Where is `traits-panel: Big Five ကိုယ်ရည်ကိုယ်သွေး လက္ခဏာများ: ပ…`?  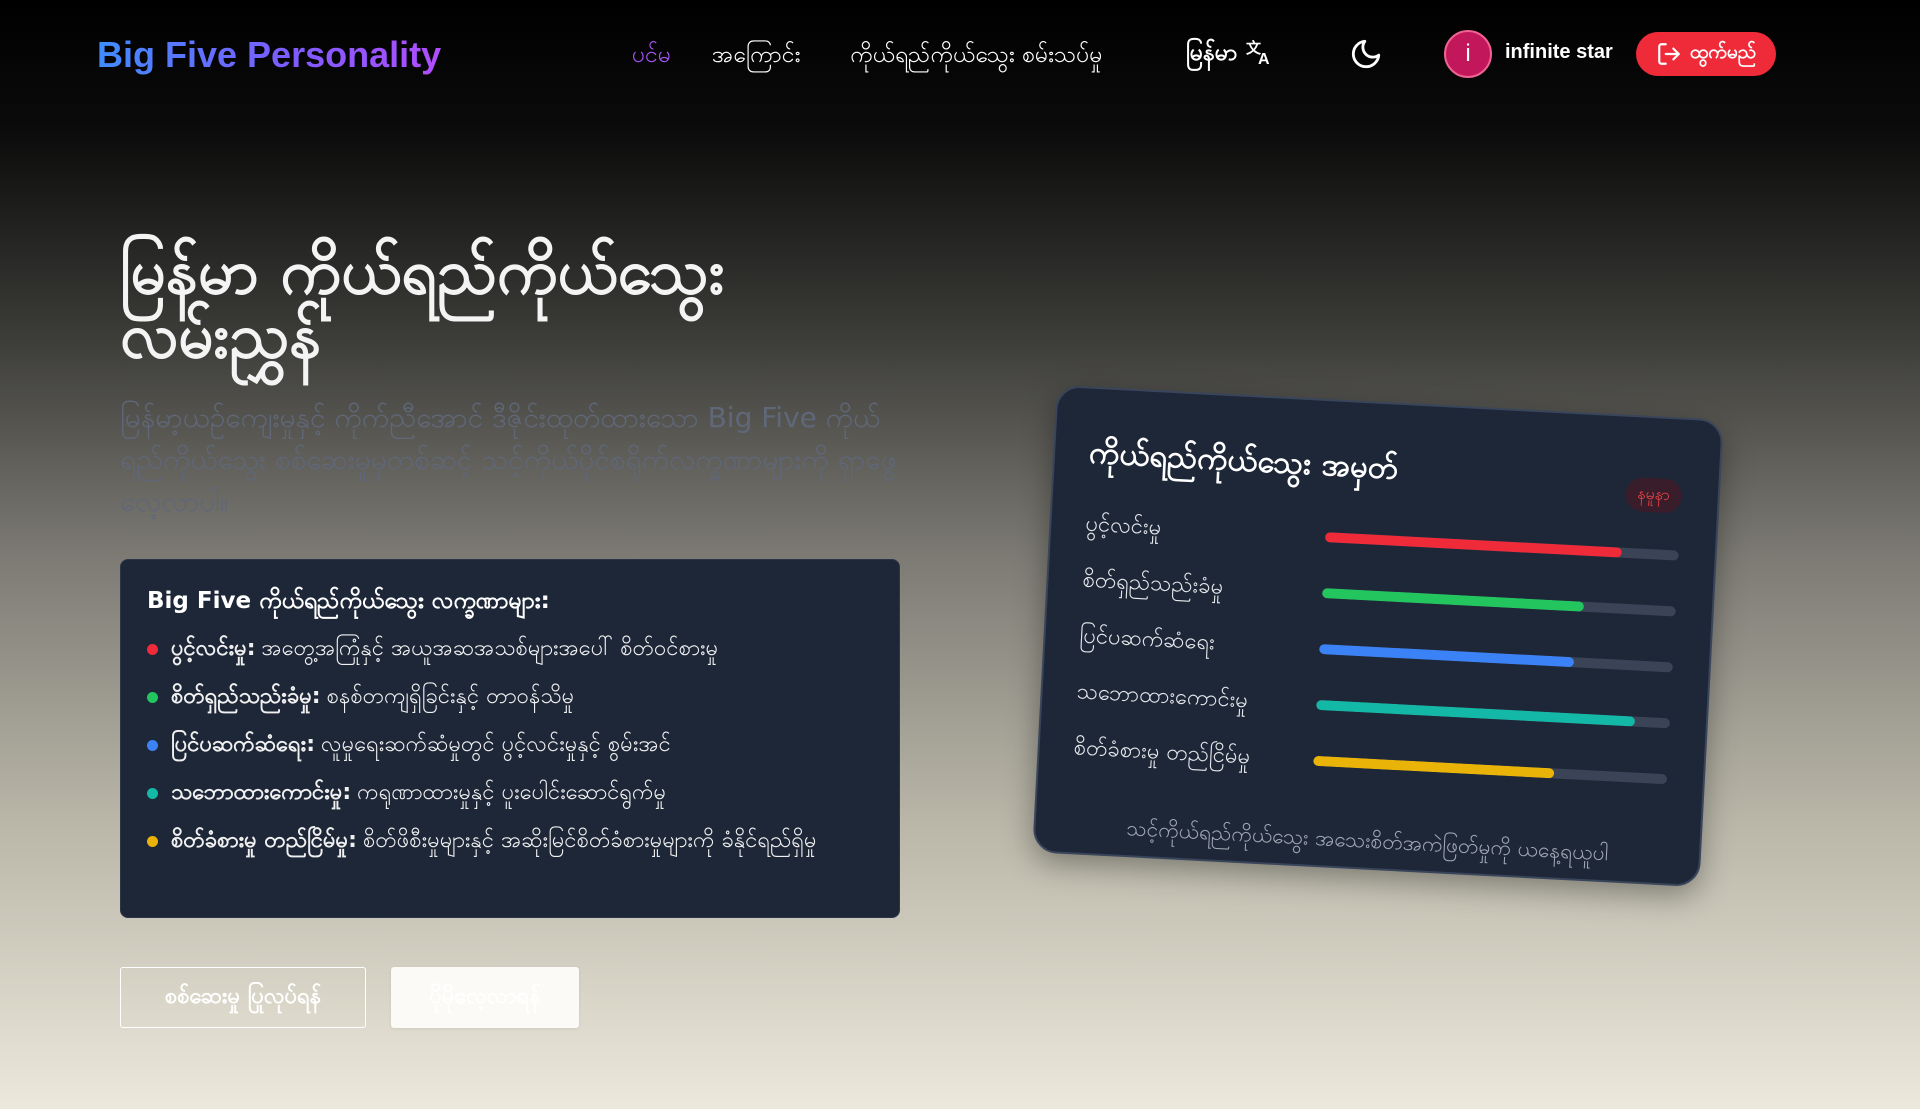 traits-panel: Big Five ကိုယ်ရည်ကိုယ်သွေး လက္ခဏာများ: ပ… is located at coordinates (510, 738).